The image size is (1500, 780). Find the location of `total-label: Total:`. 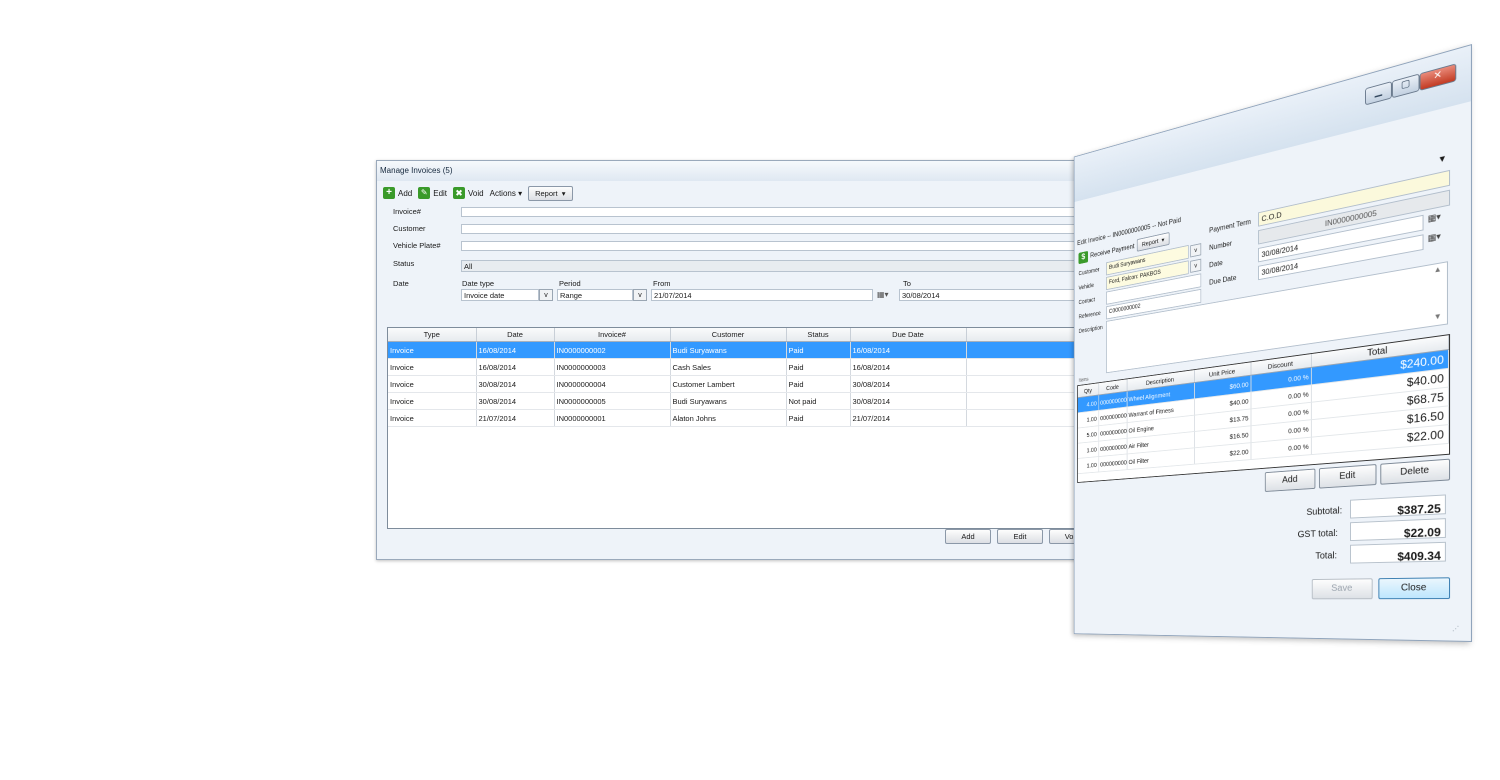

total-label: Total: is located at coordinates (1326, 556).